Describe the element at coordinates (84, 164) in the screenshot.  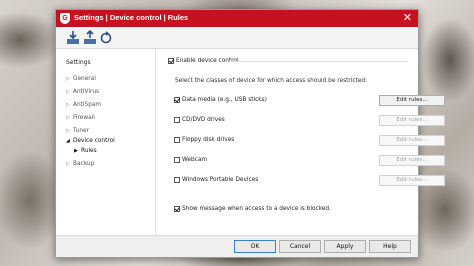
I see `sidebar-item-label: Backup` at that location.